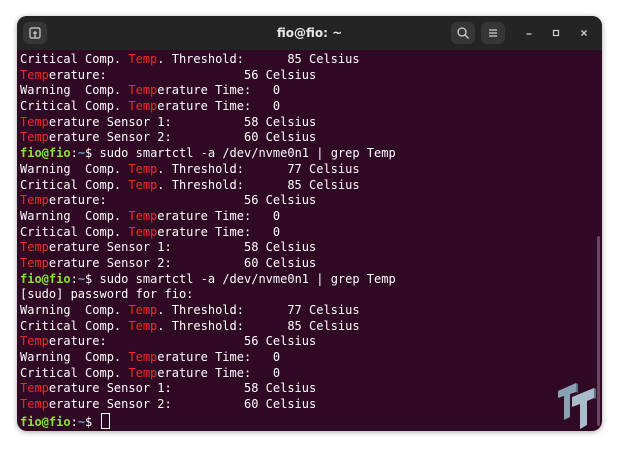 Image resolution: width=620 pixels, height=450 pixels. I want to click on text-cursor, so click(105, 420).